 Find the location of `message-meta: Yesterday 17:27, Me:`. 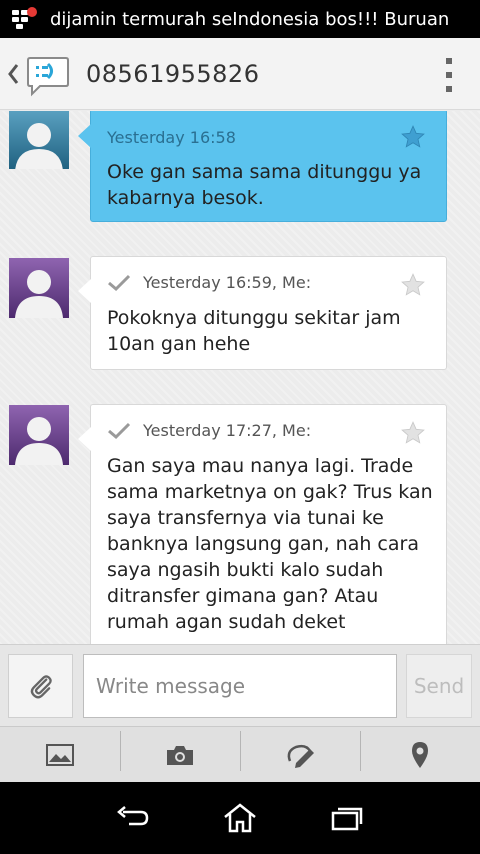

message-meta: Yesterday 17:27, Me: is located at coordinates (209, 430).